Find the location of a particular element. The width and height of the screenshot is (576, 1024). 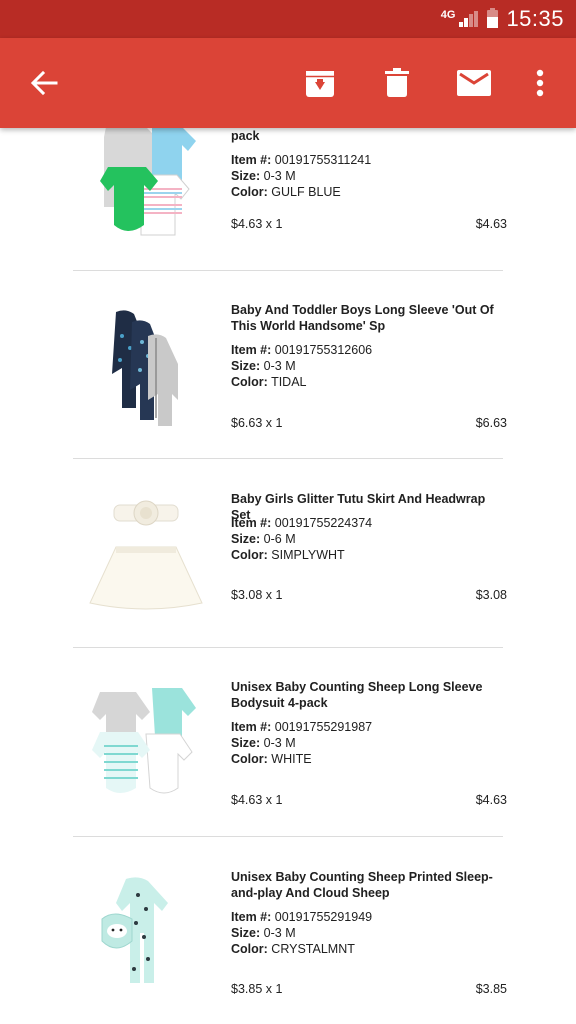

color-value: GULF BLUE is located at coordinates (306, 192).